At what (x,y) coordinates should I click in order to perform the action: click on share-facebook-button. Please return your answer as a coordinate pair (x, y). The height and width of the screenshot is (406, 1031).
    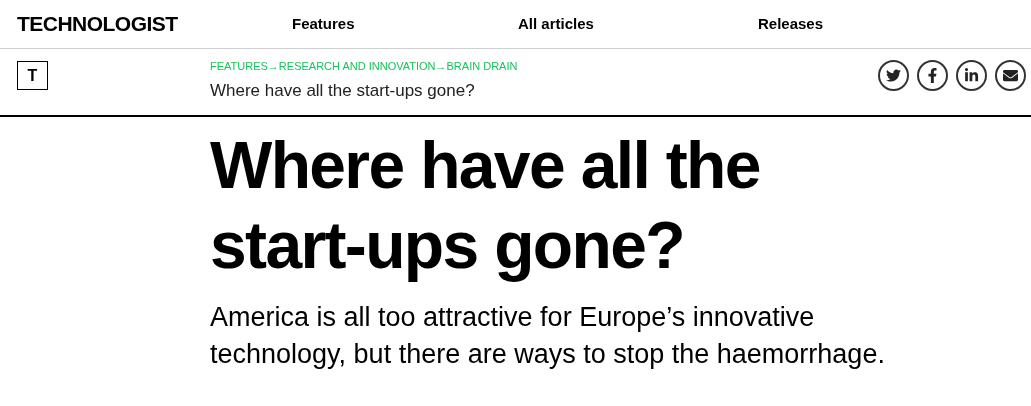
    Looking at the image, I should click on (932, 75).